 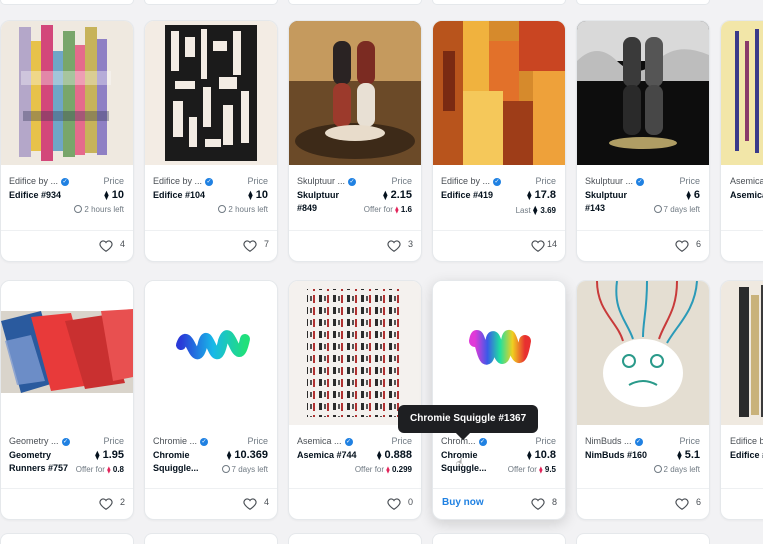 I want to click on nft-name: Edifice #934, so click(x=41, y=195).